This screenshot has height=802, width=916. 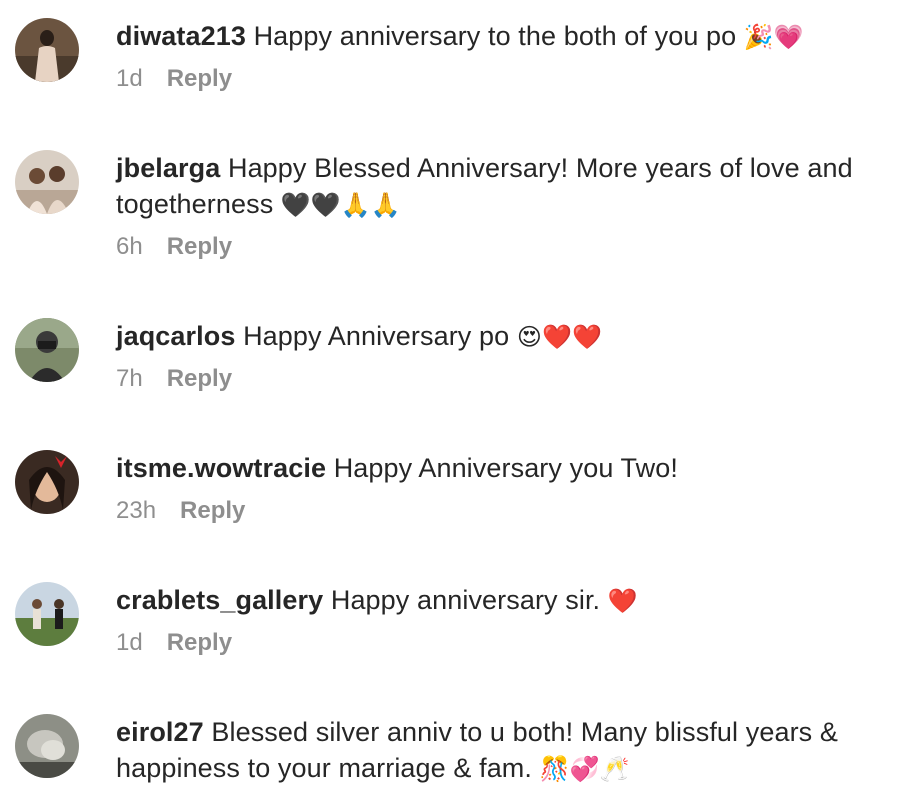 I want to click on comment-timestamp: 7h, so click(x=129, y=378).